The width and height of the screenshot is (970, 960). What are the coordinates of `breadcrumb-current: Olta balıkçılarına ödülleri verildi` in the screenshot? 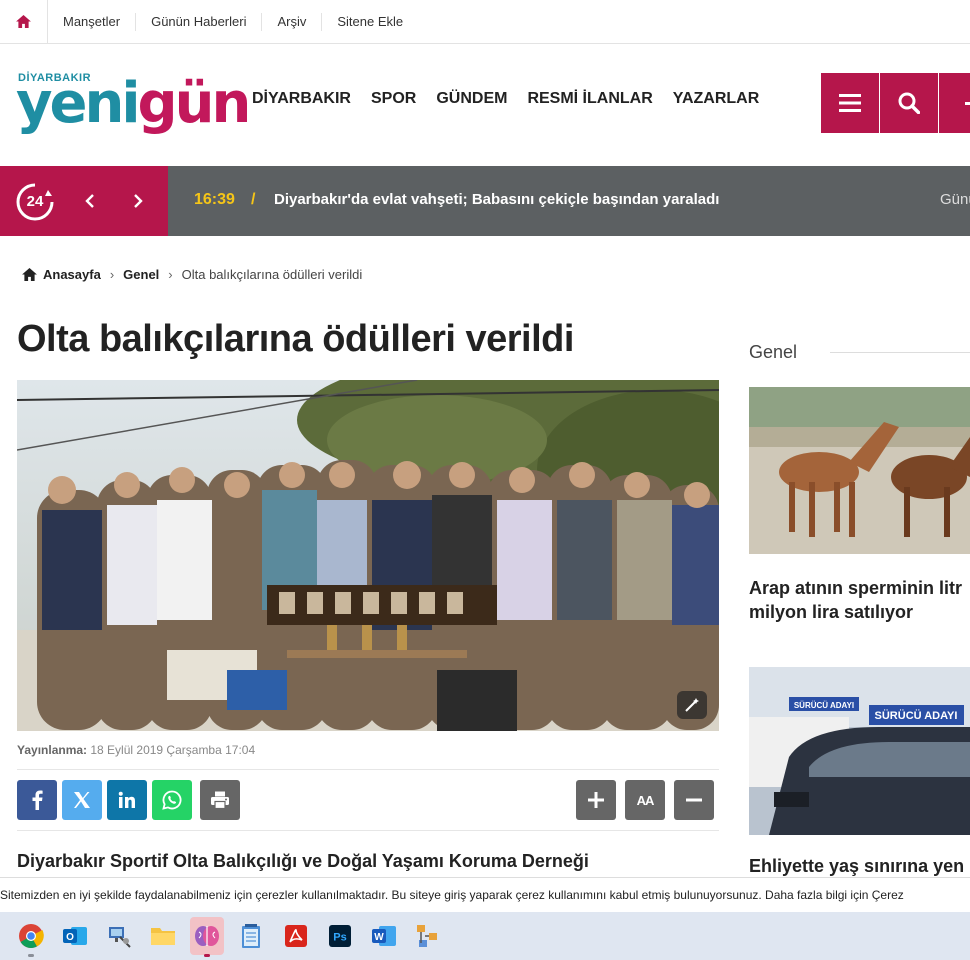 It's located at (272, 274).